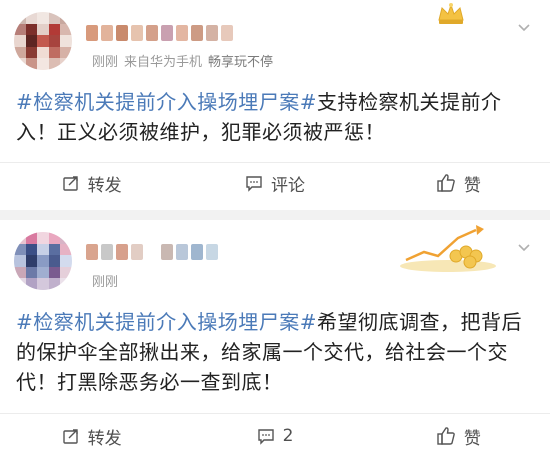 This screenshot has height=461, width=550. I want to click on post-meta: 刚刚 来自华为手机 畅享玩不停, so click(182, 60).